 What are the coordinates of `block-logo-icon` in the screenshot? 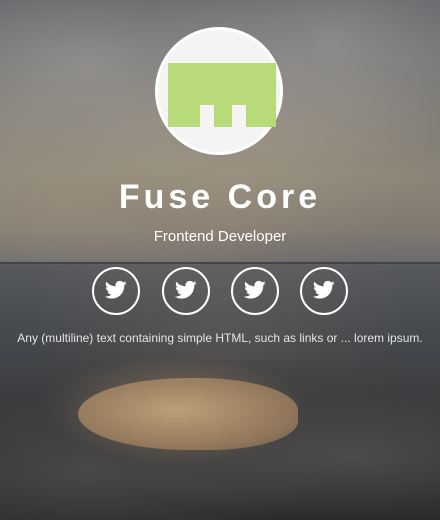 It's located at (222, 95).